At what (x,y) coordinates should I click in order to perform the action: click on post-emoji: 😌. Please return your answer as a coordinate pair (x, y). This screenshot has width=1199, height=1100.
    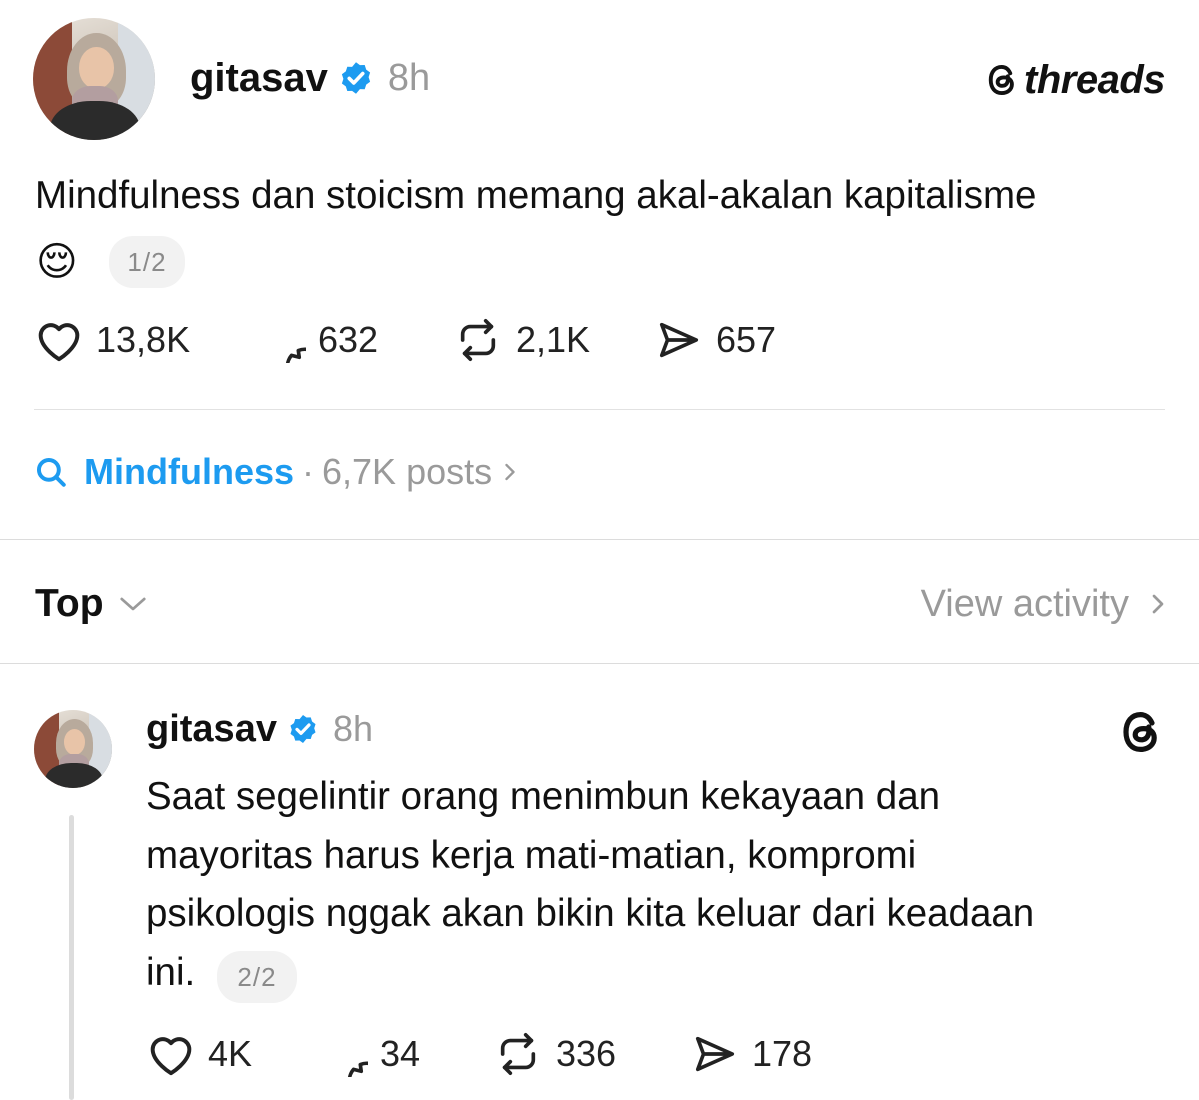
    Looking at the image, I should click on (57, 262).